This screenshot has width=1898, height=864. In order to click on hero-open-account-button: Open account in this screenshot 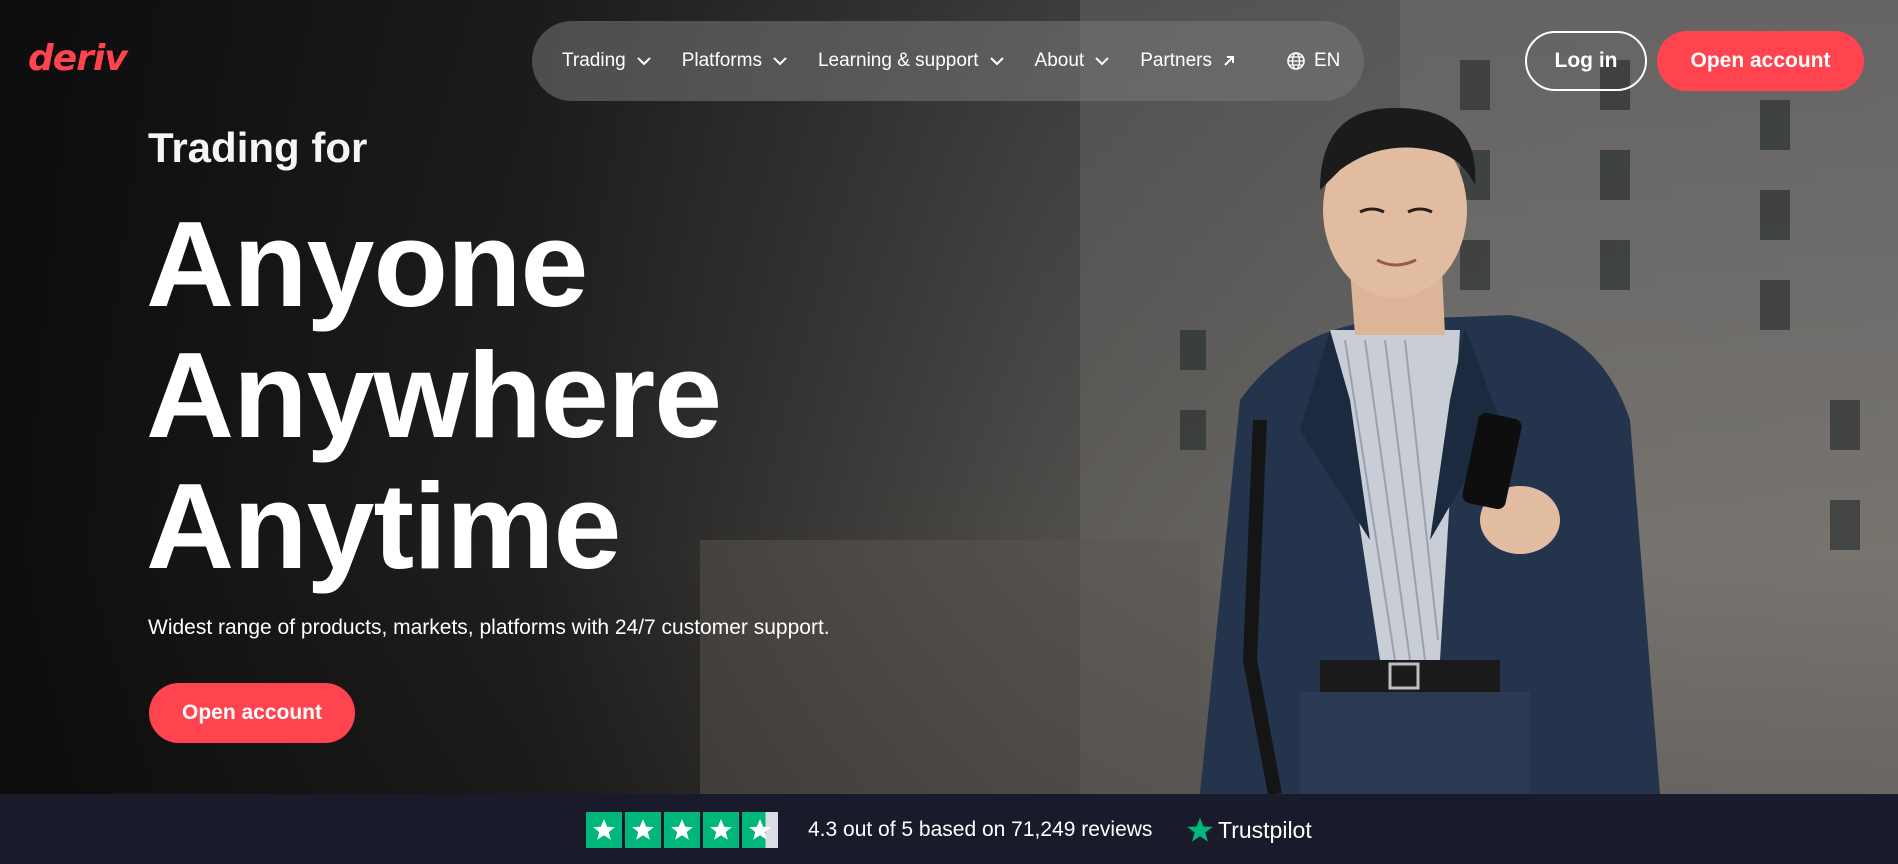, I will do `click(252, 713)`.